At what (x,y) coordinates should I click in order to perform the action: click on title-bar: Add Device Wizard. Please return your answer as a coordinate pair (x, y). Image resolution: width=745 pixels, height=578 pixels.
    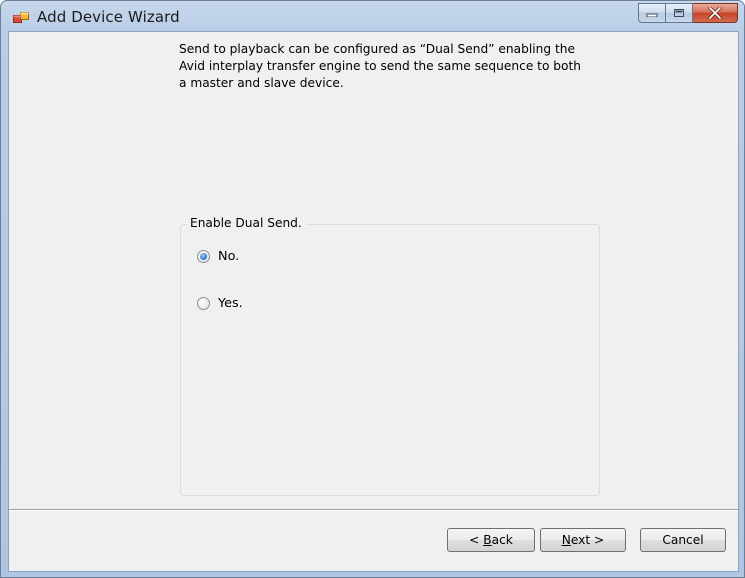
    Looking at the image, I should click on (372, 18).